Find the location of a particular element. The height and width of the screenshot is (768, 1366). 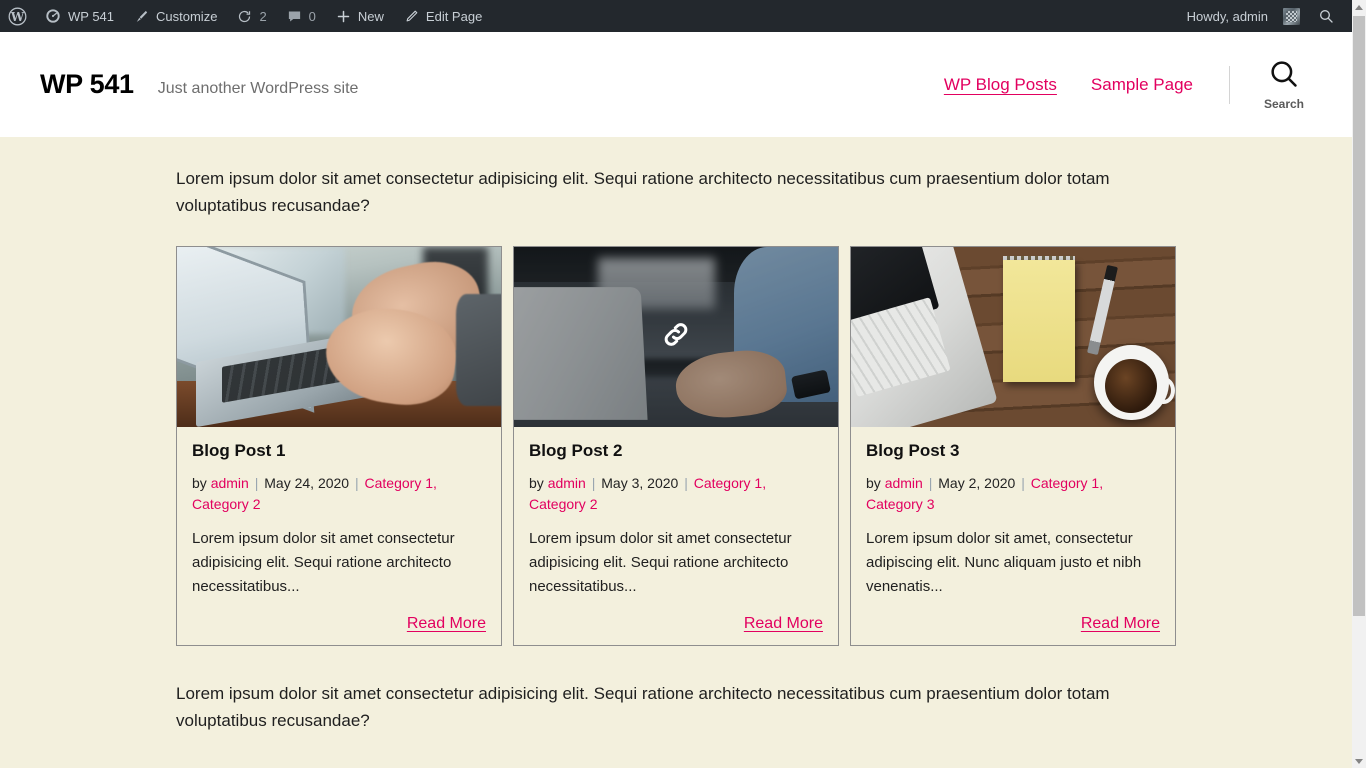

admin-bar-right-group: Howdy, admin is located at coordinates (1265, 16).